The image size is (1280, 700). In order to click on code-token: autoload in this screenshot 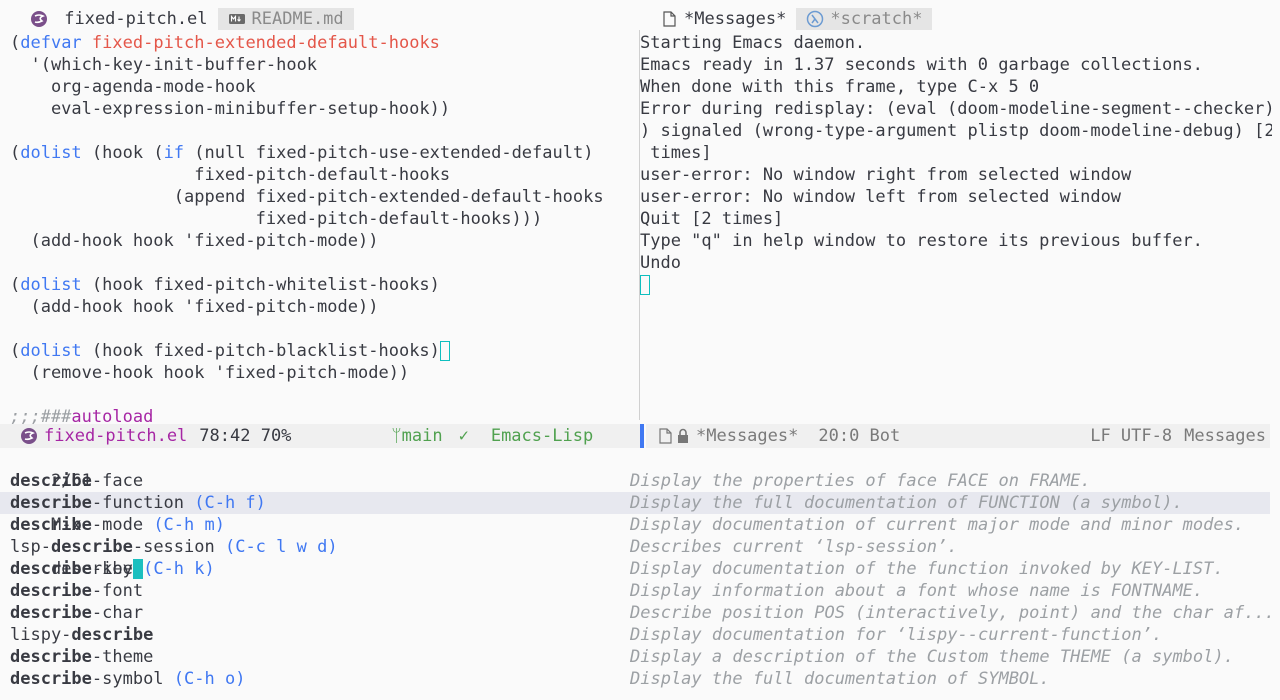, I will do `click(112, 415)`.